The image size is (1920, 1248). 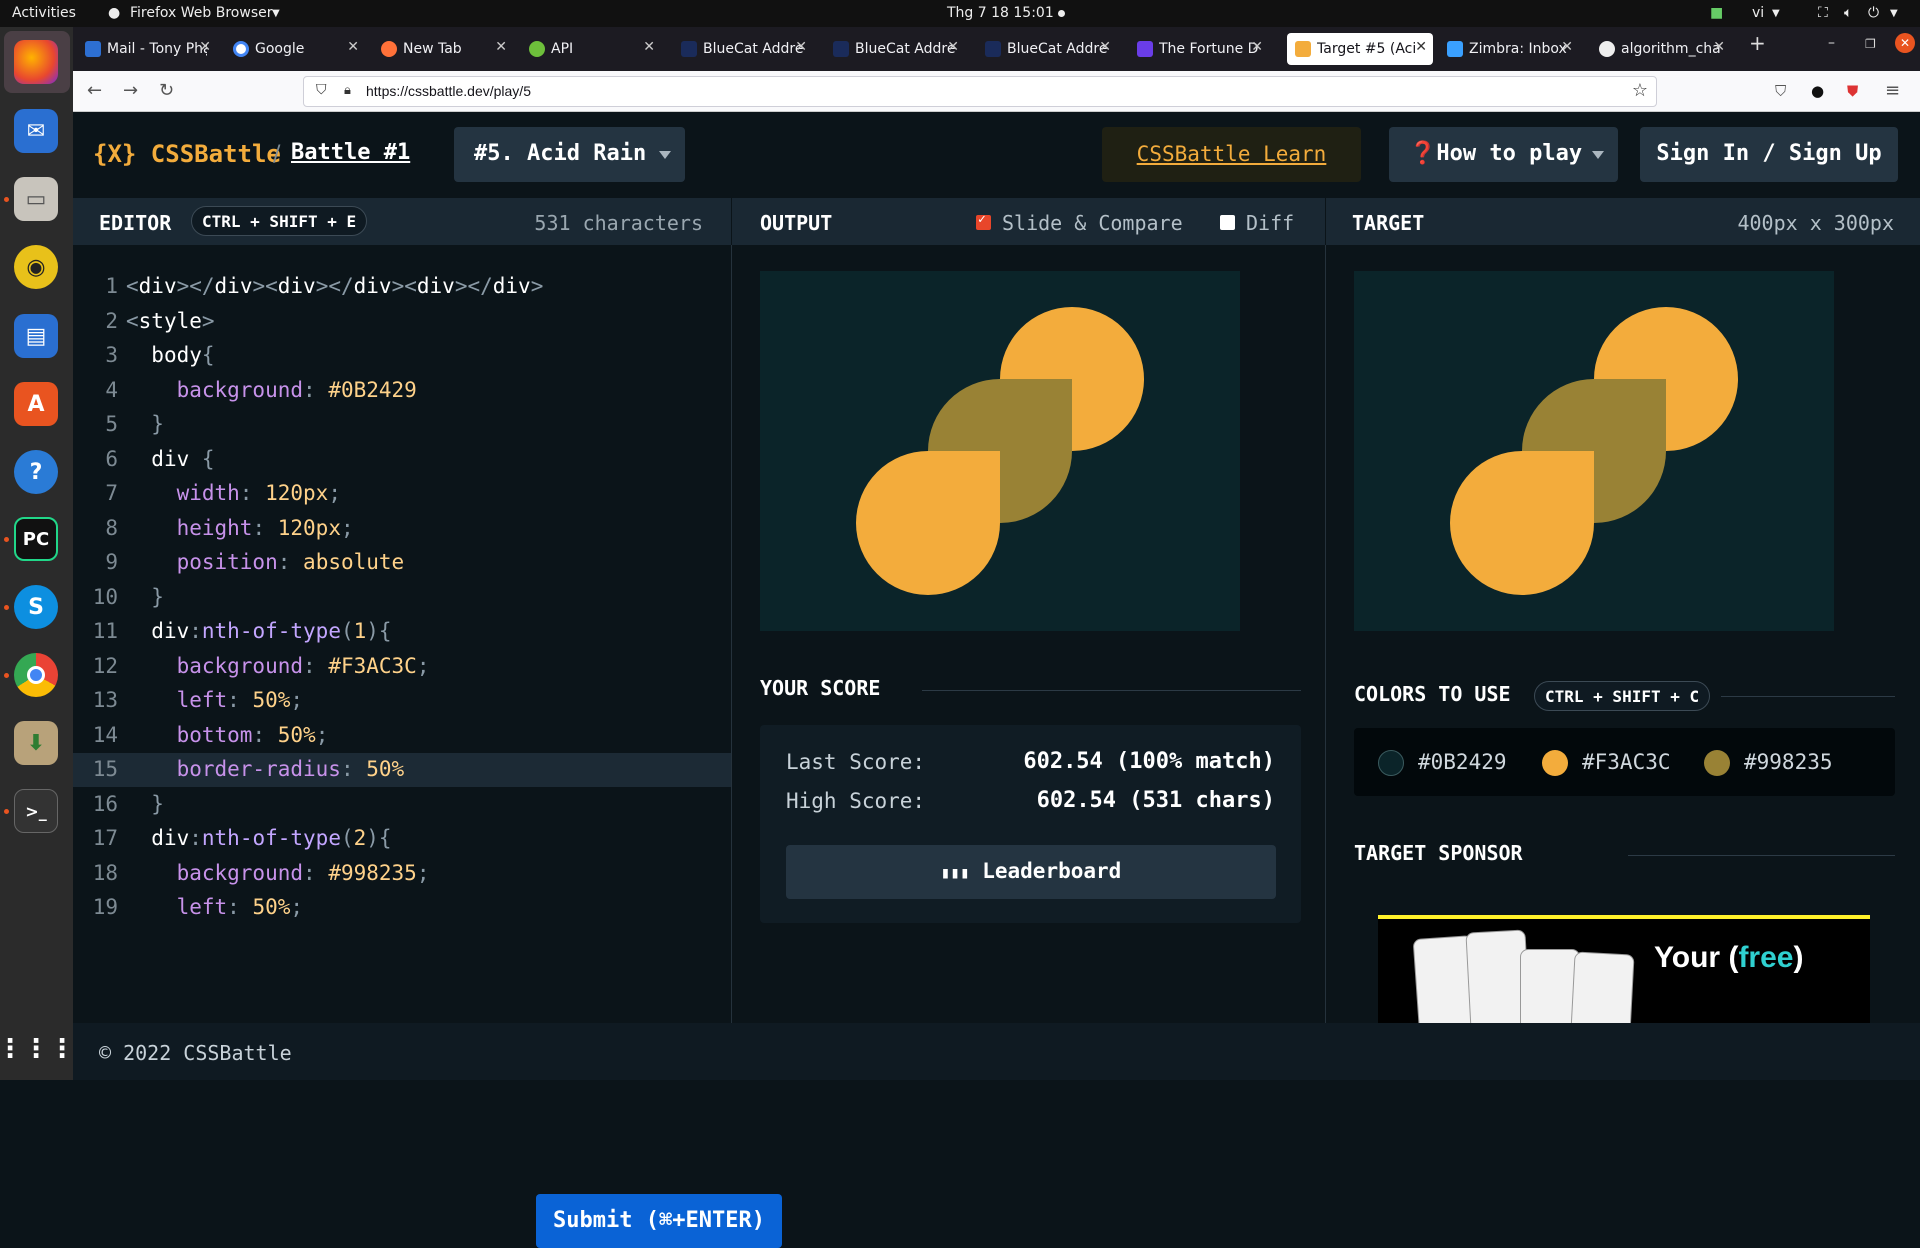 What do you see at coordinates (36, 743) in the screenshot?
I see `archive-icon: ⬇` at bounding box center [36, 743].